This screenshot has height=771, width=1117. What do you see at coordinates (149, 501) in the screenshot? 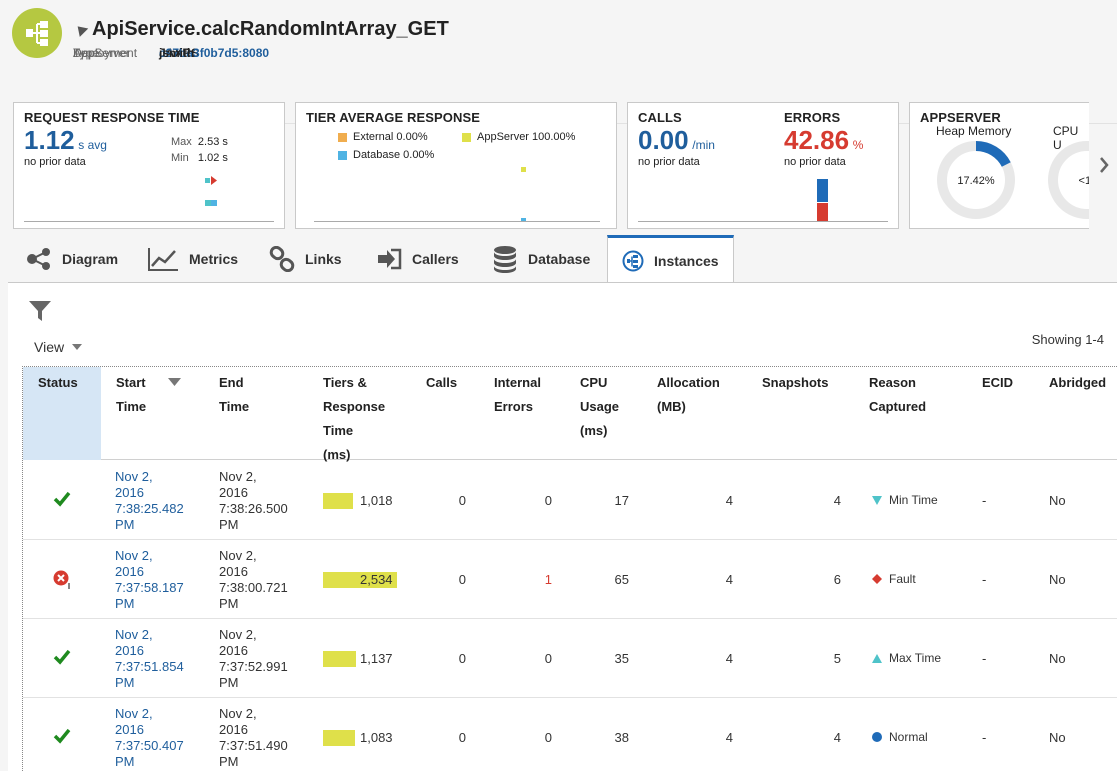
I see `start-time-link: Nov 2, 2016 7:38:25.482 PM` at bounding box center [149, 501].